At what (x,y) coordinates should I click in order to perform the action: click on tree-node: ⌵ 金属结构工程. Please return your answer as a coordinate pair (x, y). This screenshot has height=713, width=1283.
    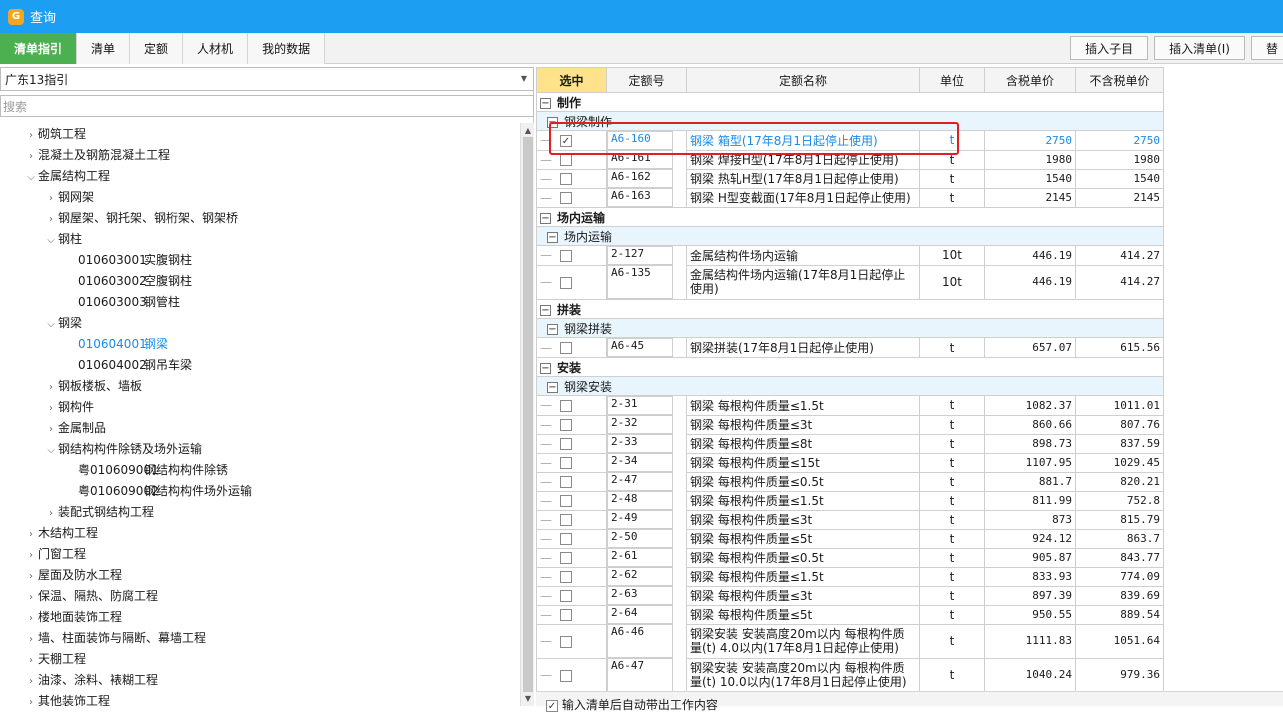
    Looking at the image, I should click on (67, 176).